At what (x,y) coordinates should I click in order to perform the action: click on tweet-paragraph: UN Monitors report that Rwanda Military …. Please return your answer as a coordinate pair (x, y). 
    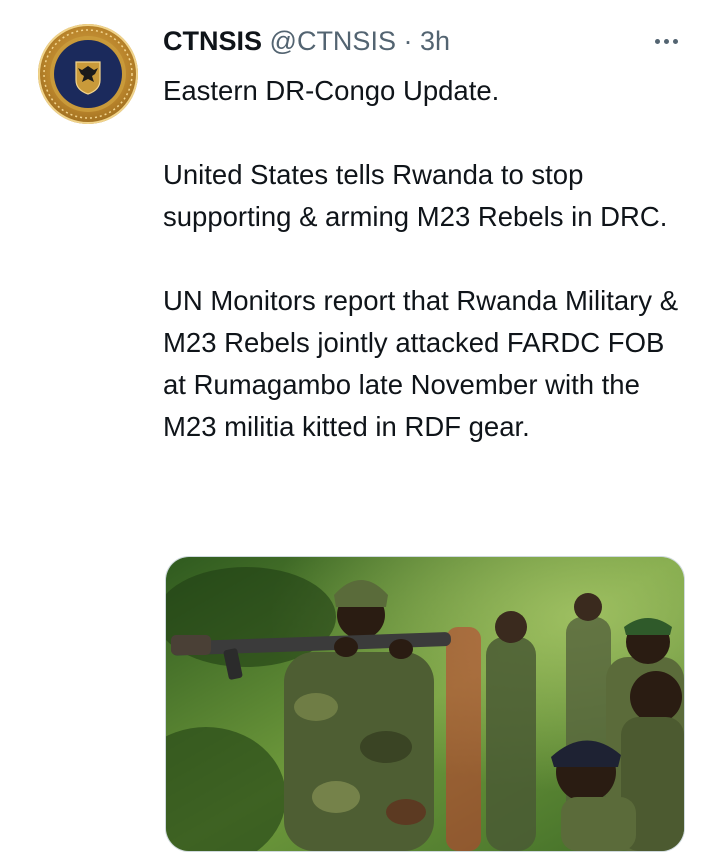
    Looking at the image, I should click on (421, 363).